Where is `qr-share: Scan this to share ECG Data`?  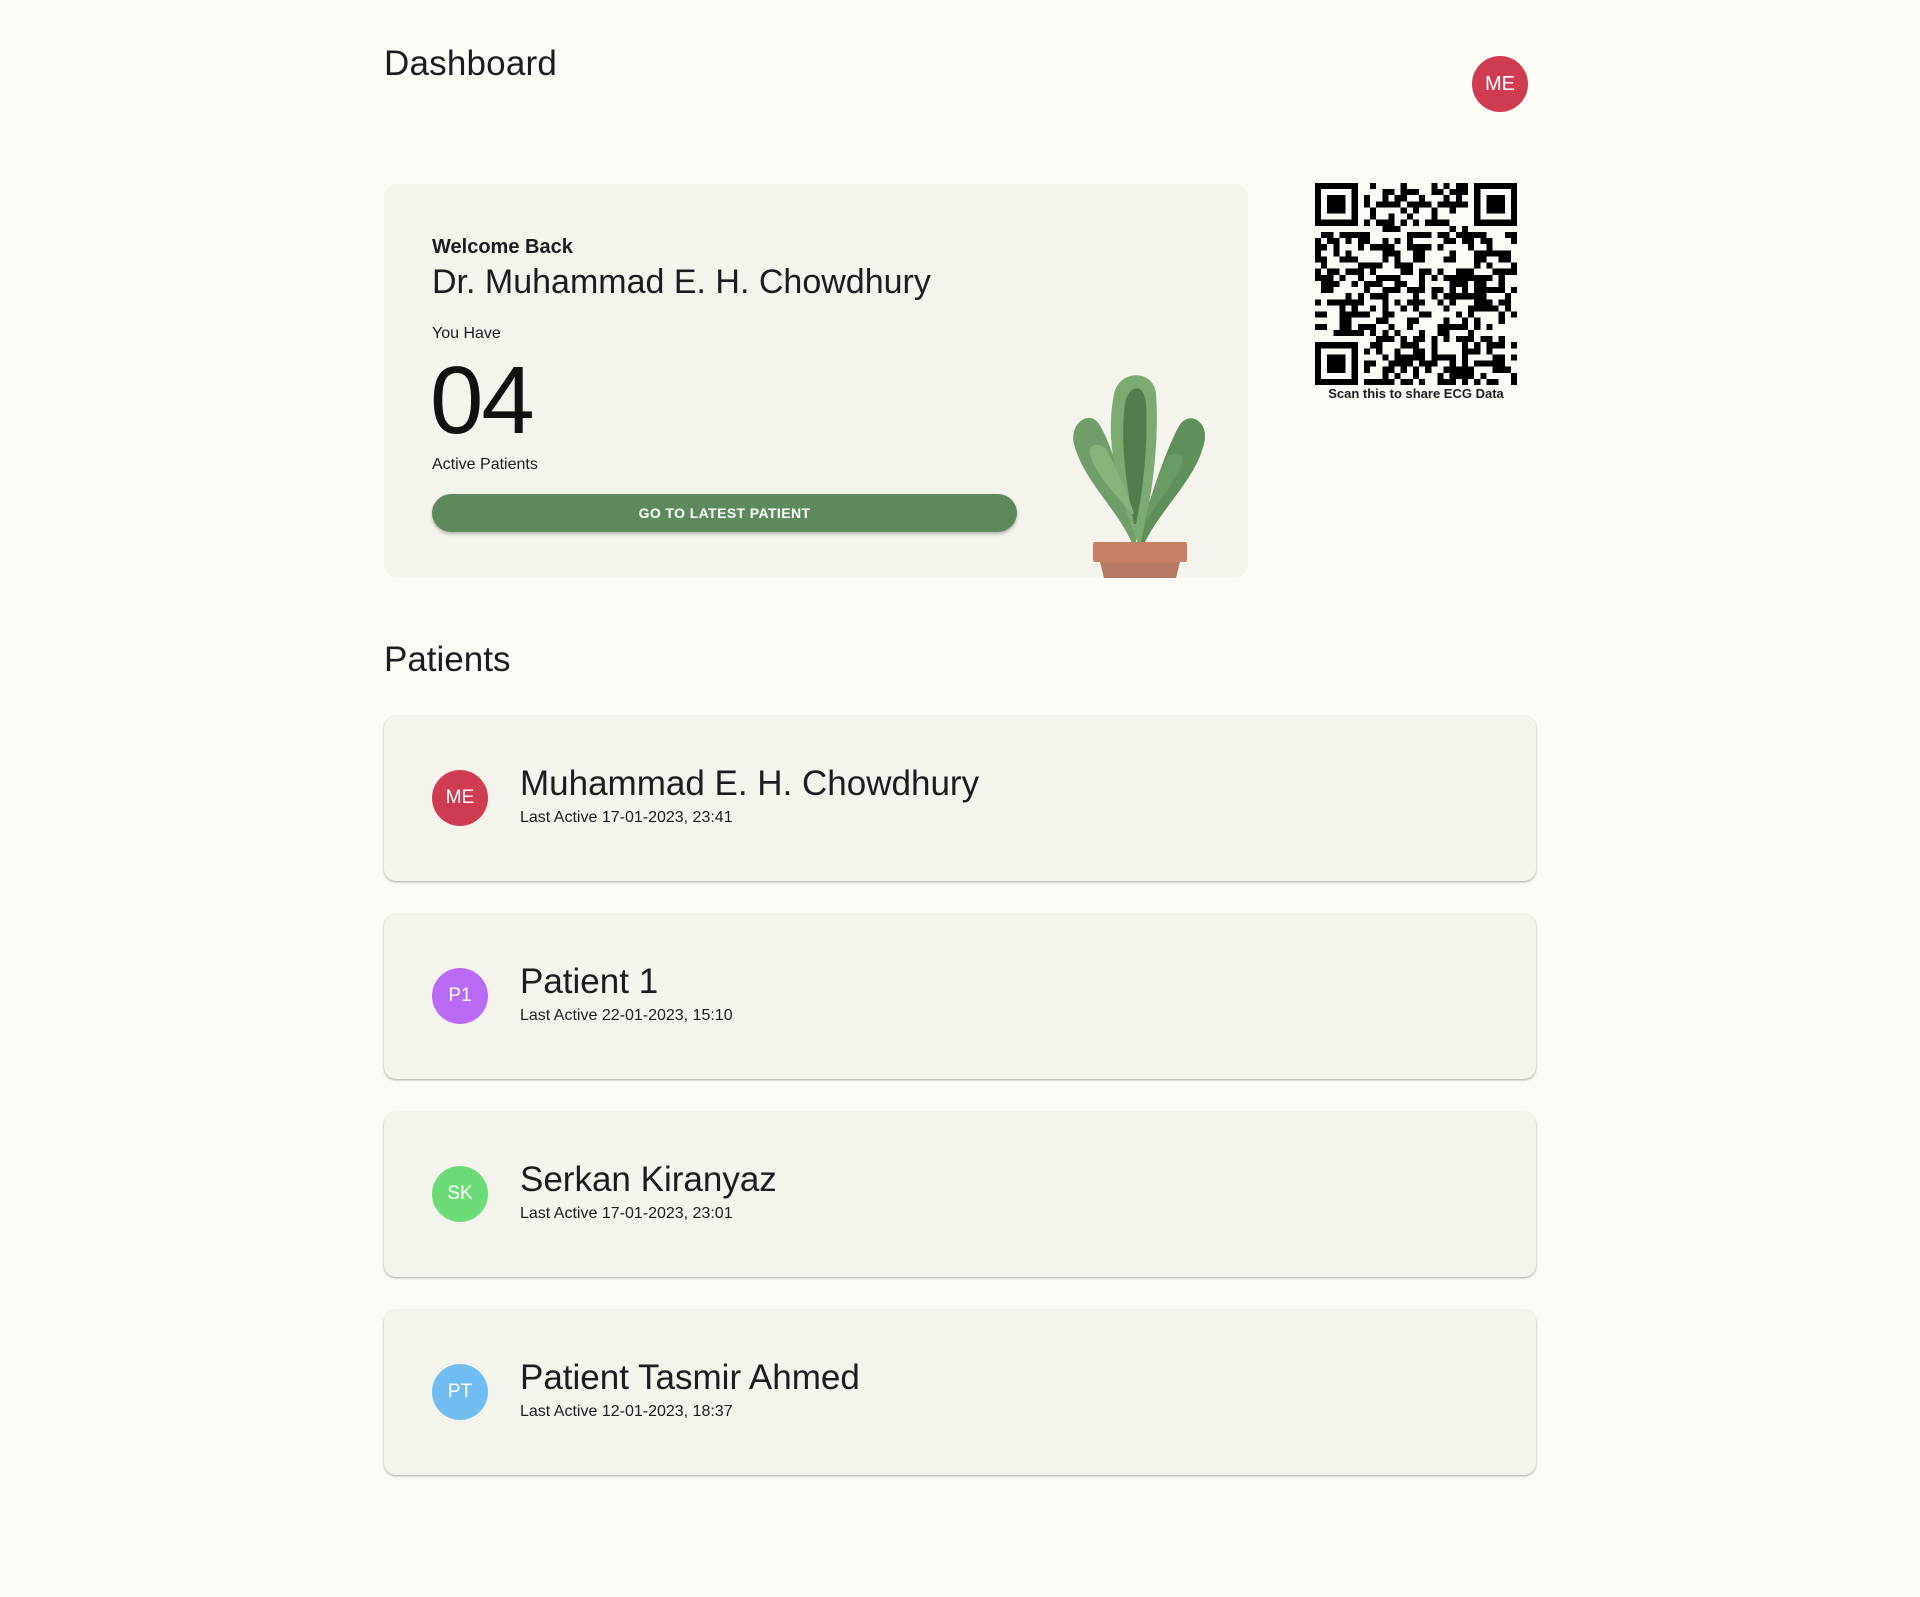
qr-share: Scan this to share ECG Data is located at coordinates (1416, 292).